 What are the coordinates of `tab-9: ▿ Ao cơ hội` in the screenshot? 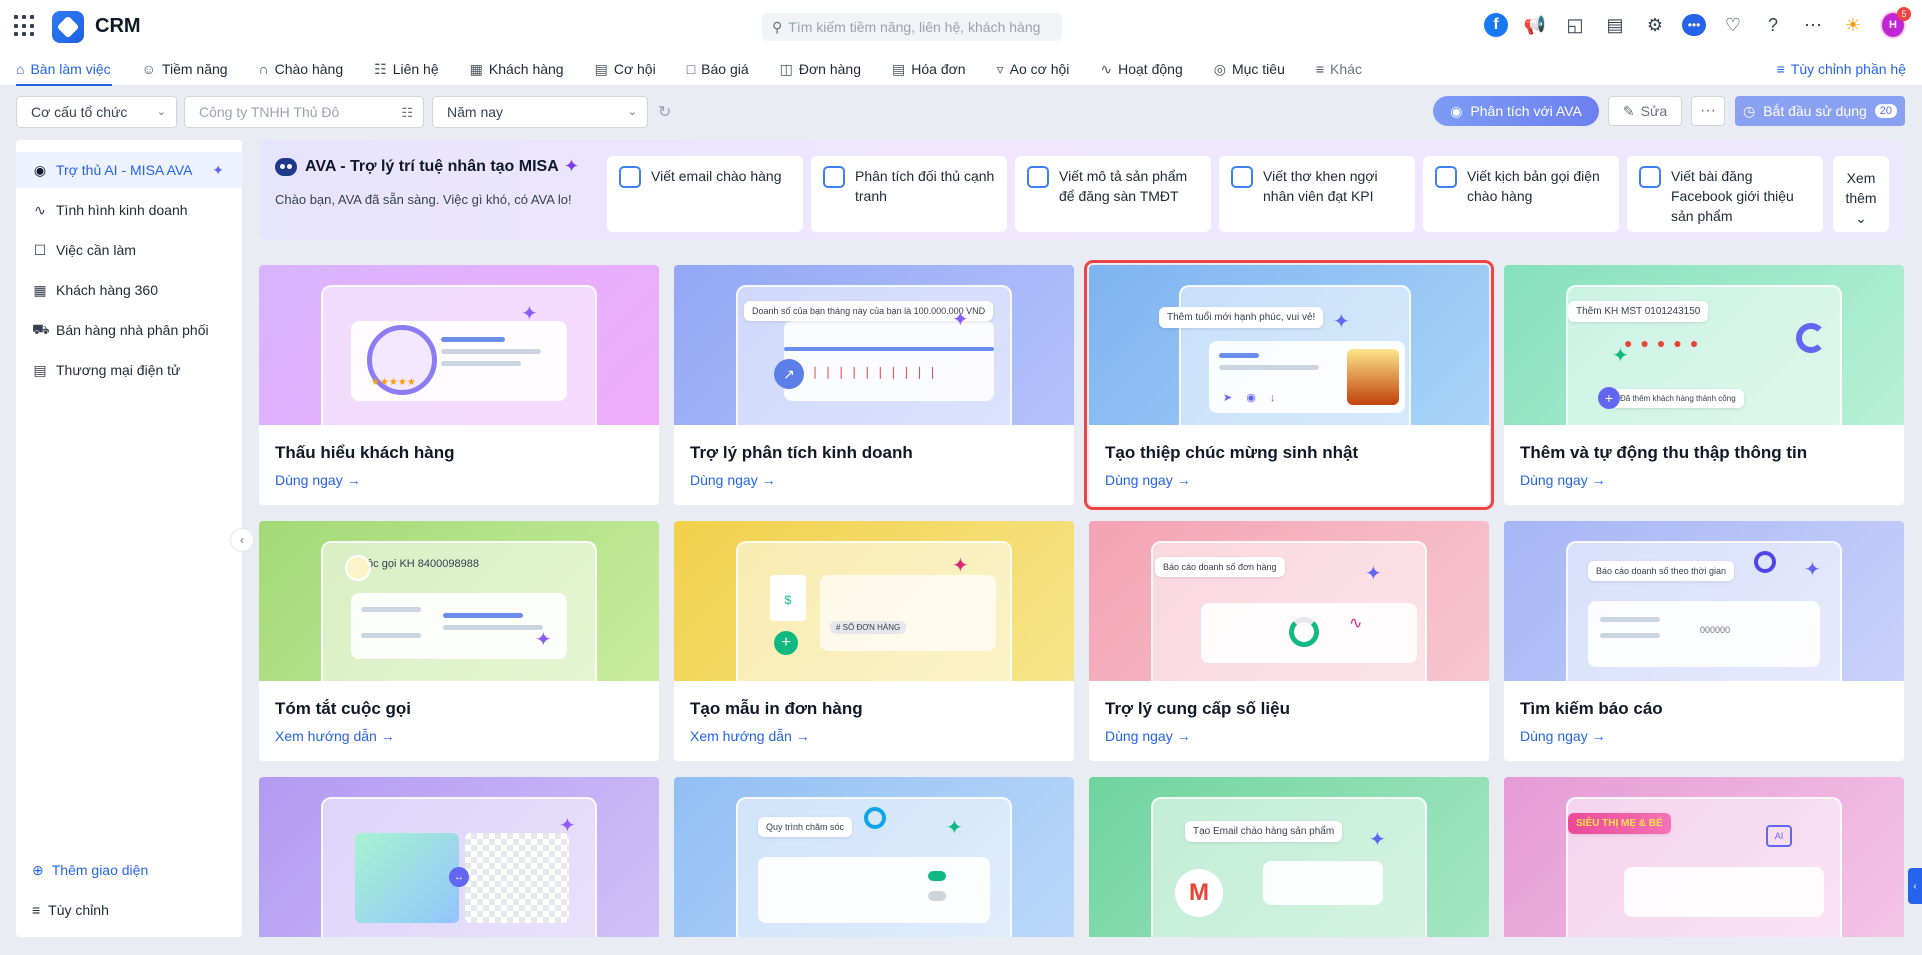 It's located at (1040, 69).